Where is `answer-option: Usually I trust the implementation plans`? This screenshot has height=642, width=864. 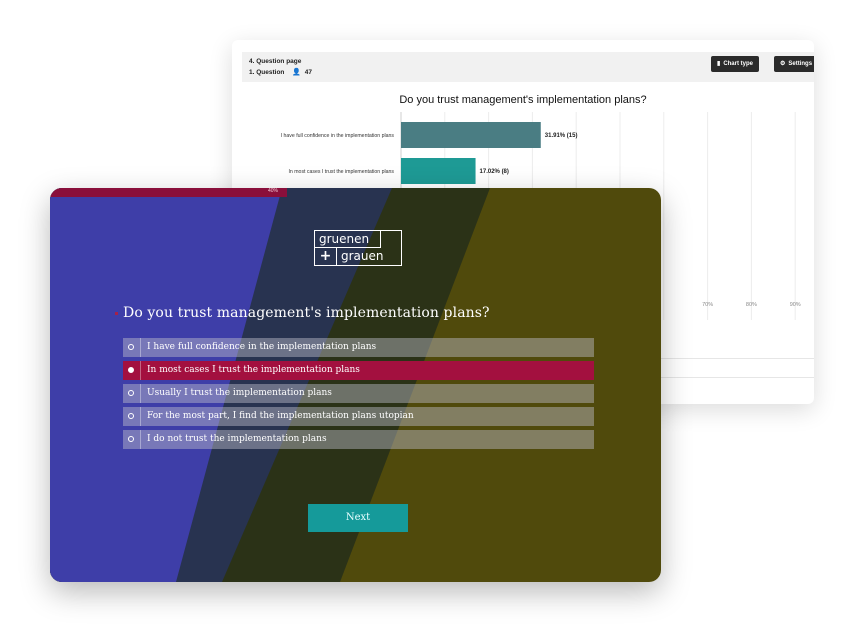
answer-option: Usually I trust the implementation plans is located at coordinates (358, 393).